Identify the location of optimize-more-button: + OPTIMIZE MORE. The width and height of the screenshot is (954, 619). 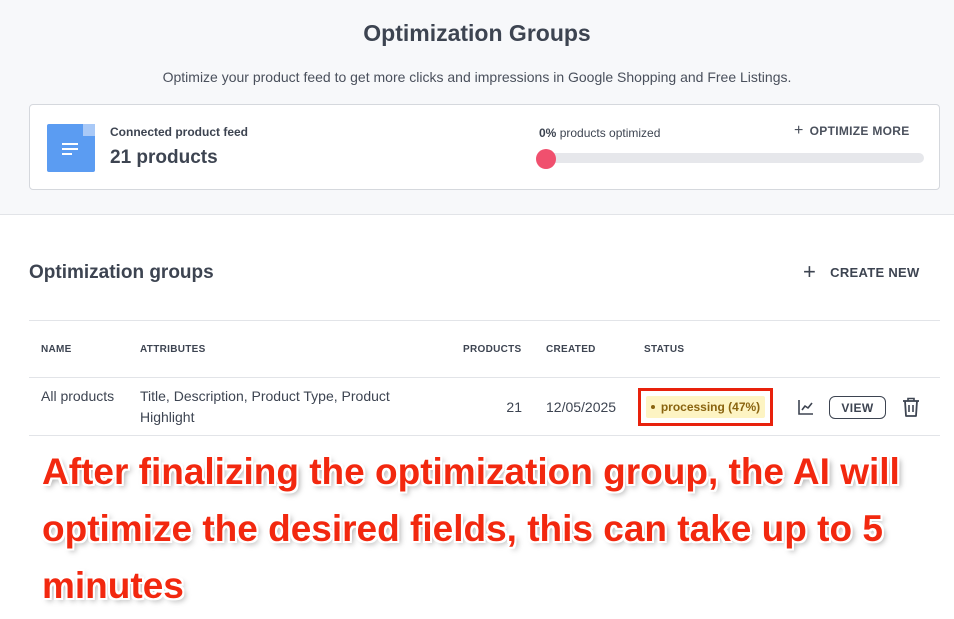
(852, 130).